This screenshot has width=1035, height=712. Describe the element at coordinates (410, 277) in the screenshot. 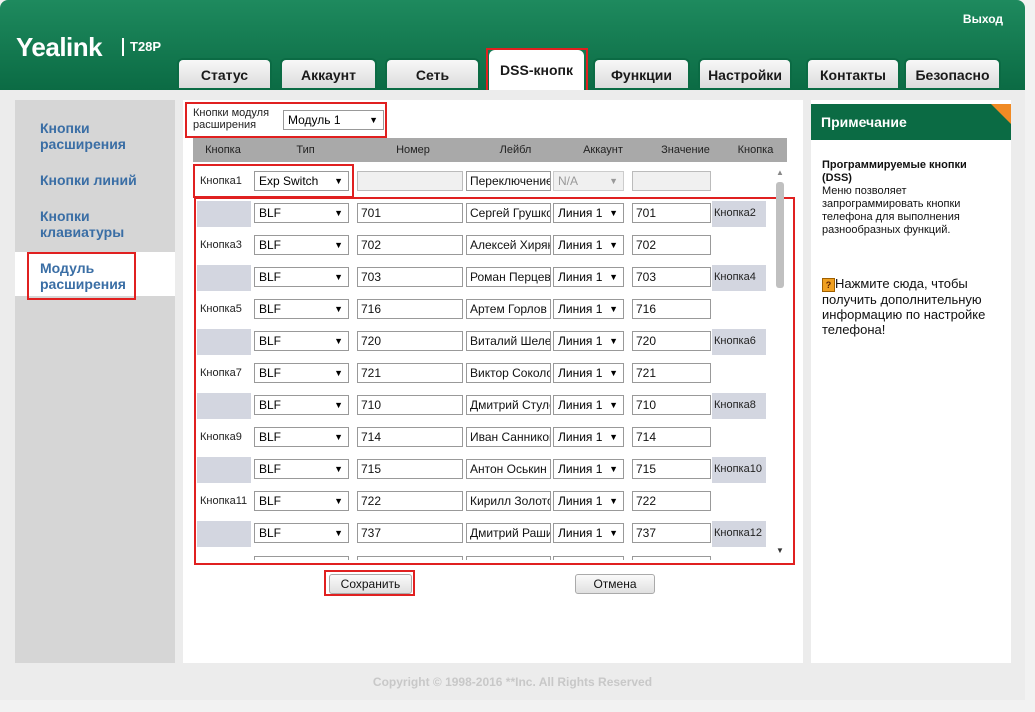

I see `number-input: 703` at that location.